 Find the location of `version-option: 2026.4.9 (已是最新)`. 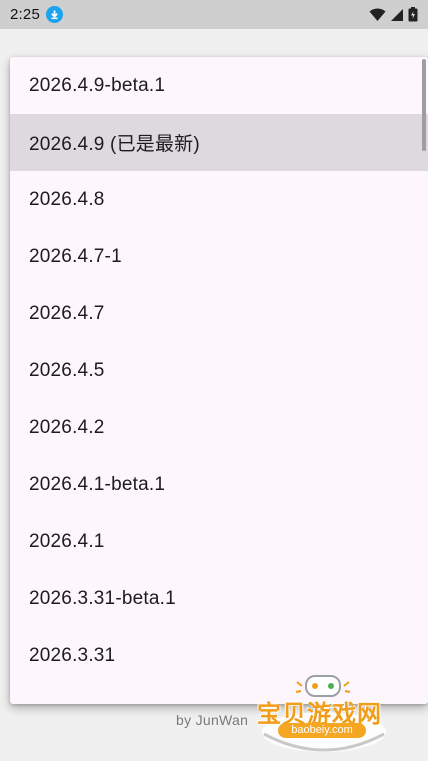

version-option: 2026.4.9 (已是最新) is located at coordinates (219, 142).